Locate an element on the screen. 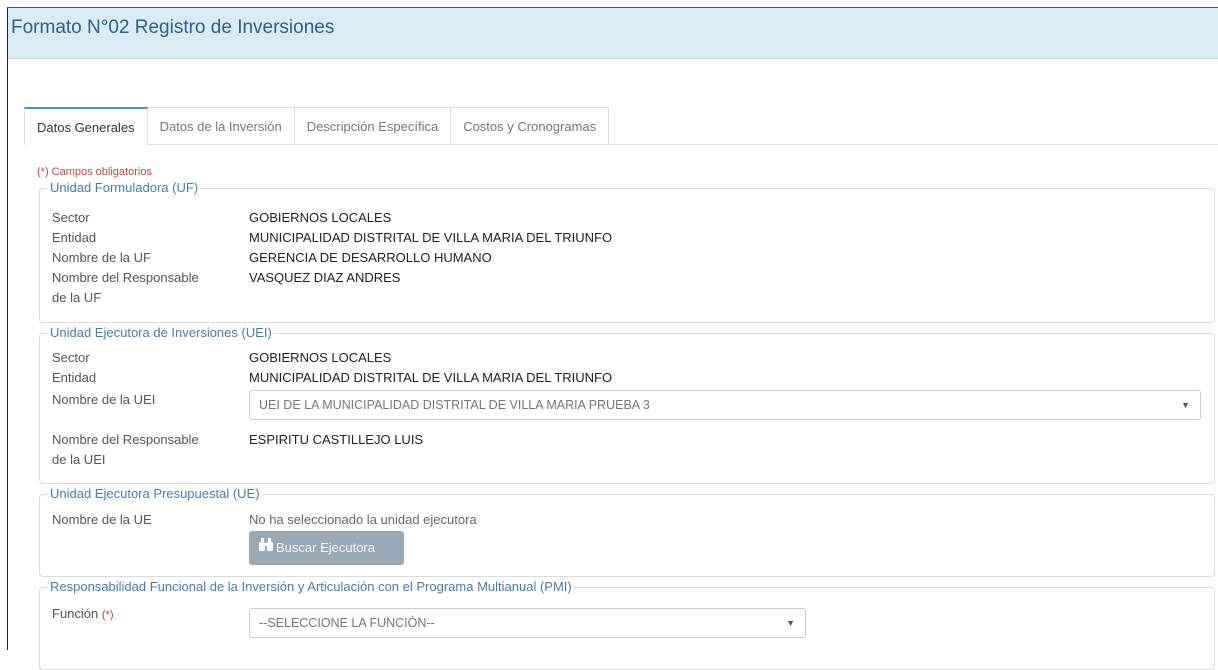 The height and width of the screenshot is (670, 1218). buscar-ejecutora-label: Buscar Ejecutora is located at coordinates (325, 547).